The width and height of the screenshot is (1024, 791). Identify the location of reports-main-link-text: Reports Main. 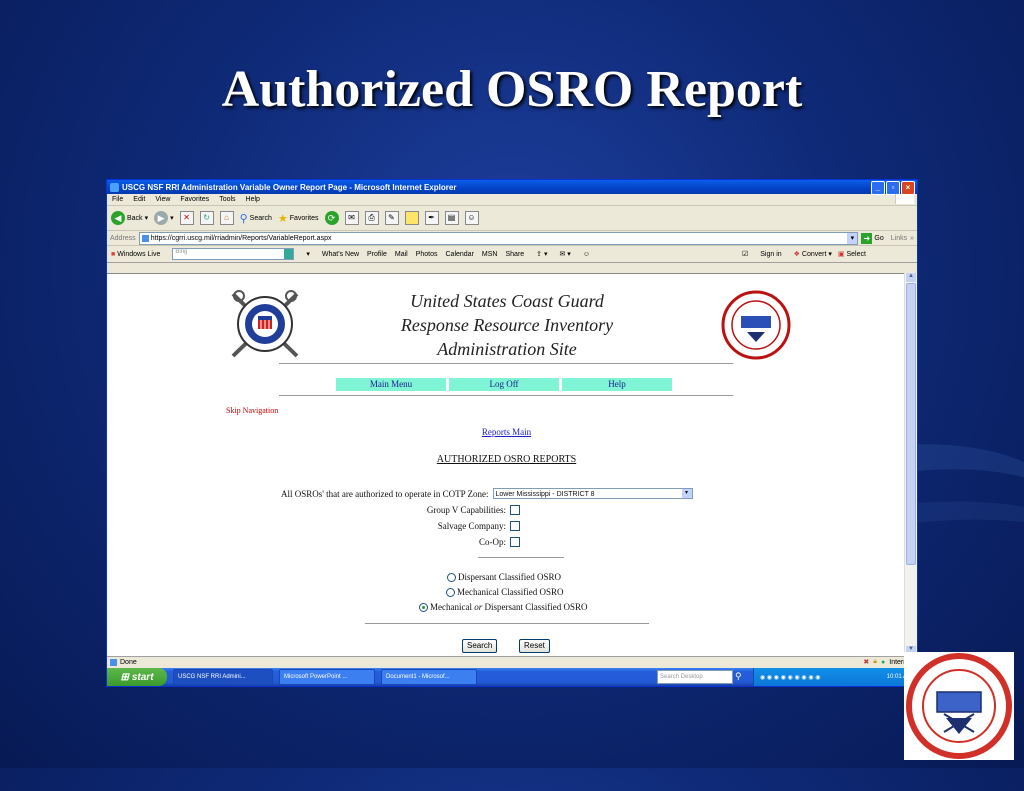
(506, 432).